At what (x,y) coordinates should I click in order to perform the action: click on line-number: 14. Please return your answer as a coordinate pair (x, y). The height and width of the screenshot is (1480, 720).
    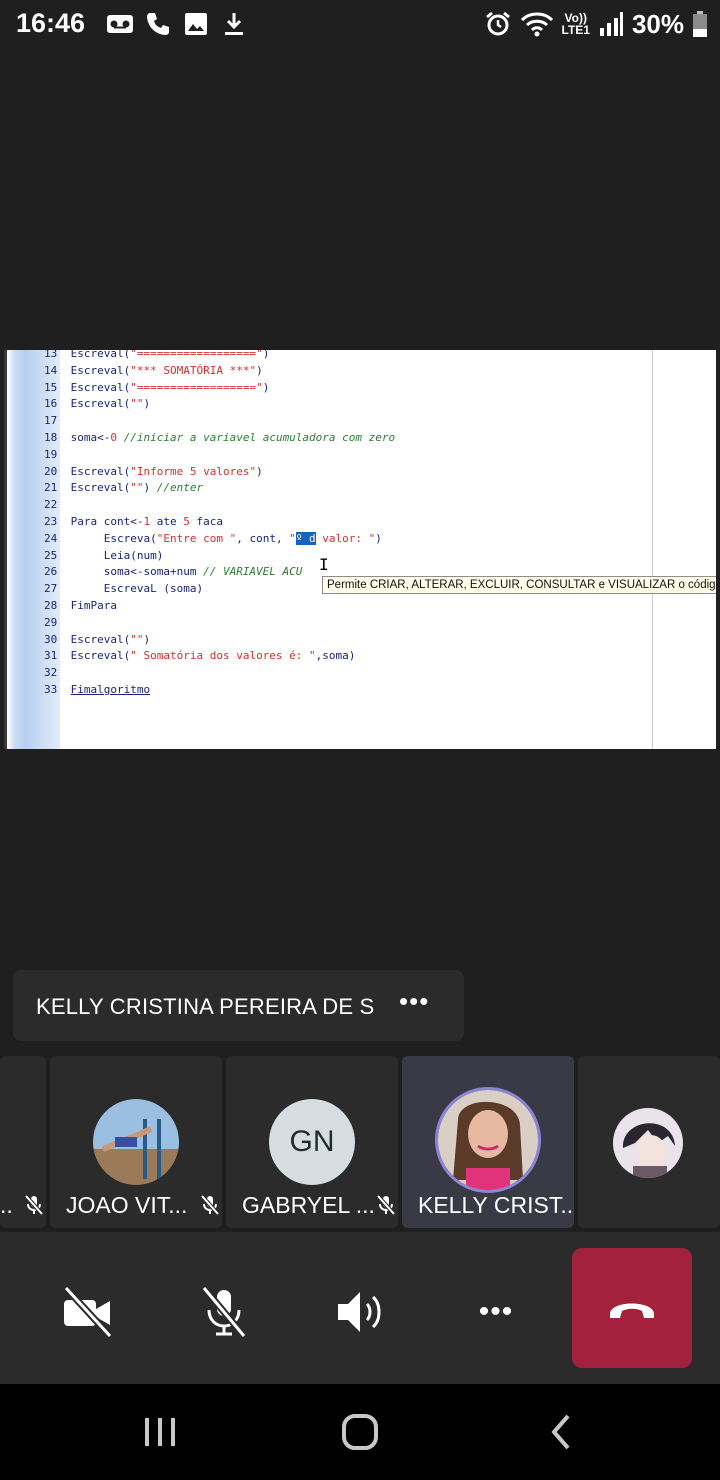
    Looking at the image, I should click on (51, 370).